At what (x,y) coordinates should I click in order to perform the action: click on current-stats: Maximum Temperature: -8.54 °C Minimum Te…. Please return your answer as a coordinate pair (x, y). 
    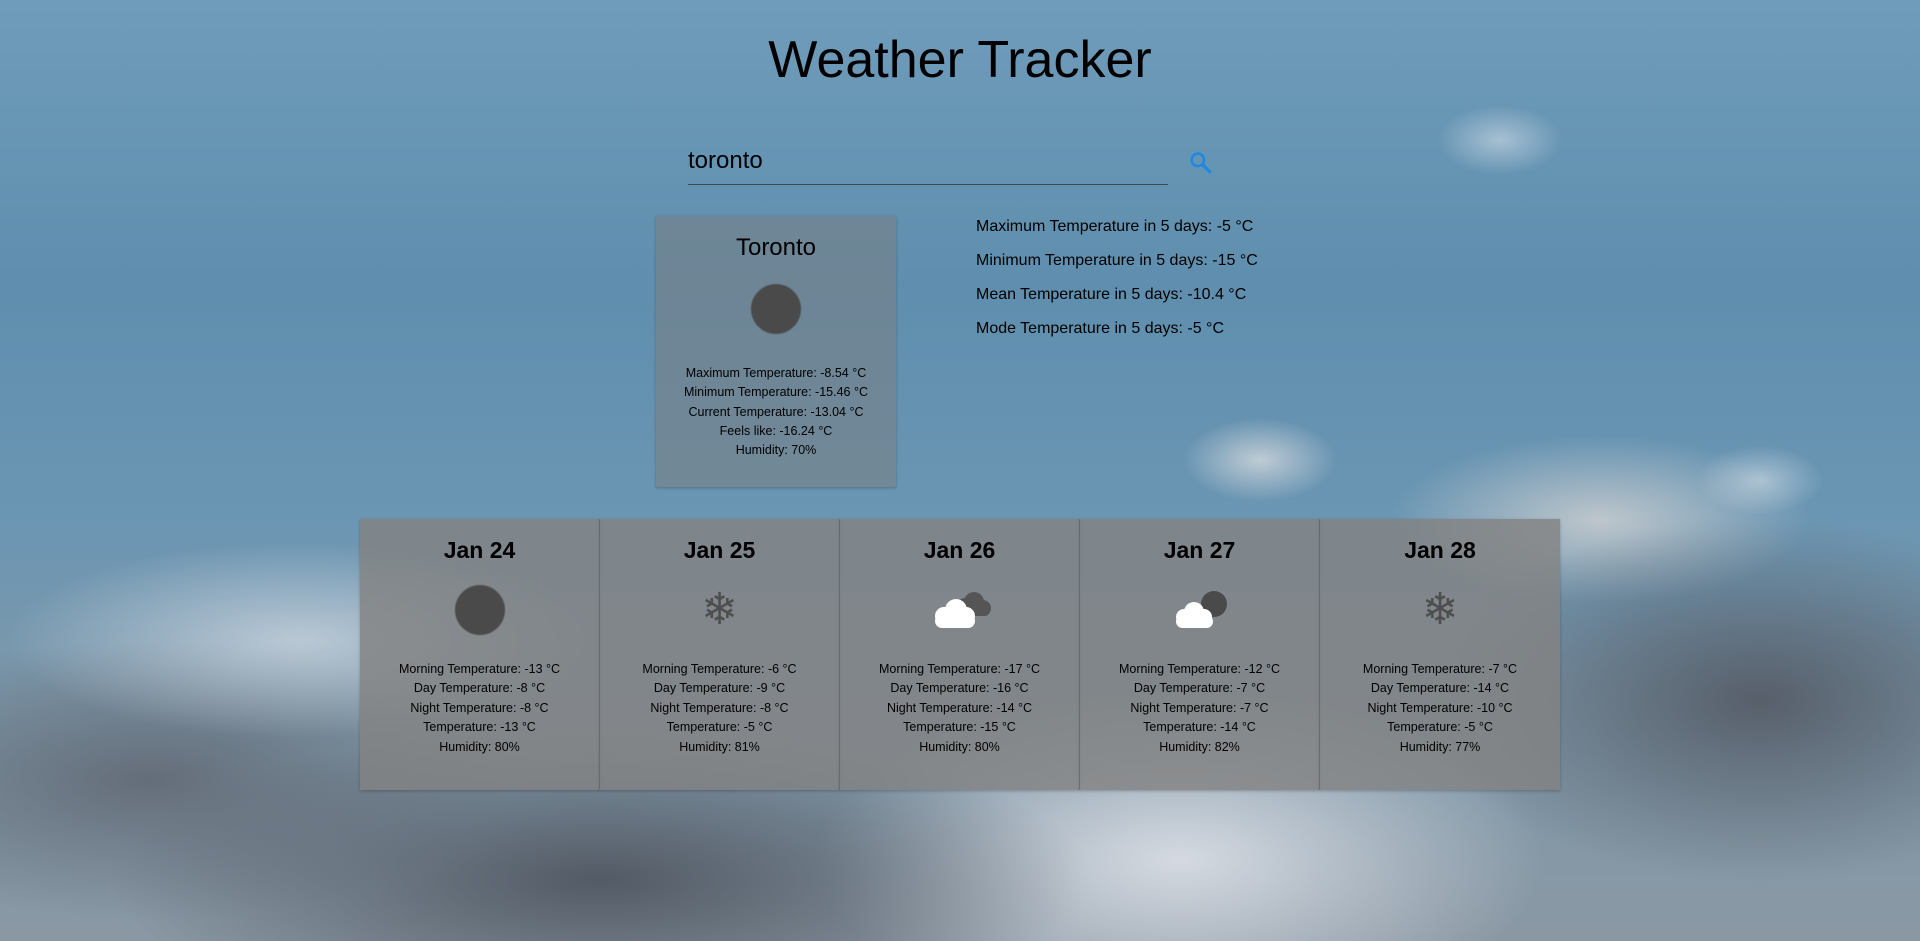
    Looking at the image, I should click on (776, 412).